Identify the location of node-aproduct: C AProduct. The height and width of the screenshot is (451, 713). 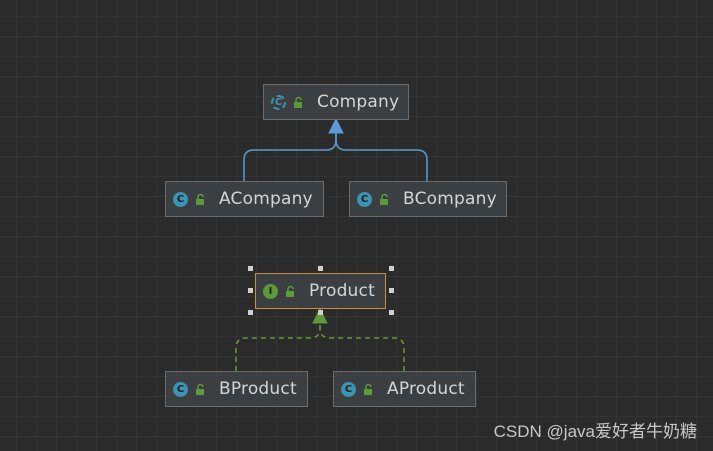
(404, 389).